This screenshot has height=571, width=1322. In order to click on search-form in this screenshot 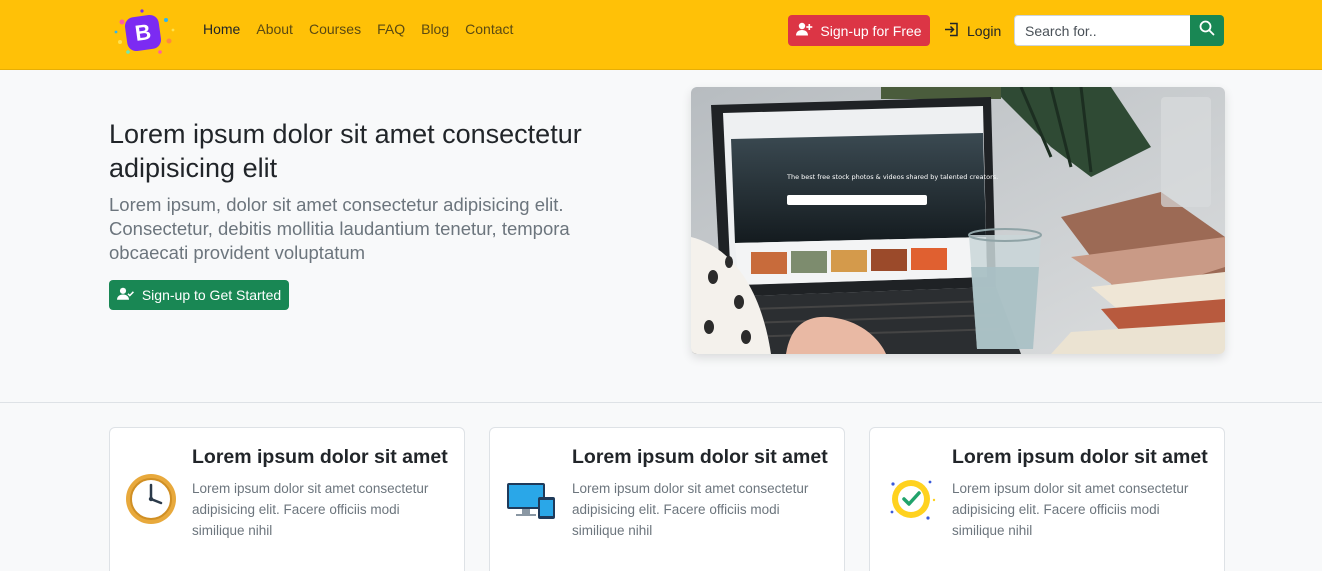, I will do `click(1119, 30)`.